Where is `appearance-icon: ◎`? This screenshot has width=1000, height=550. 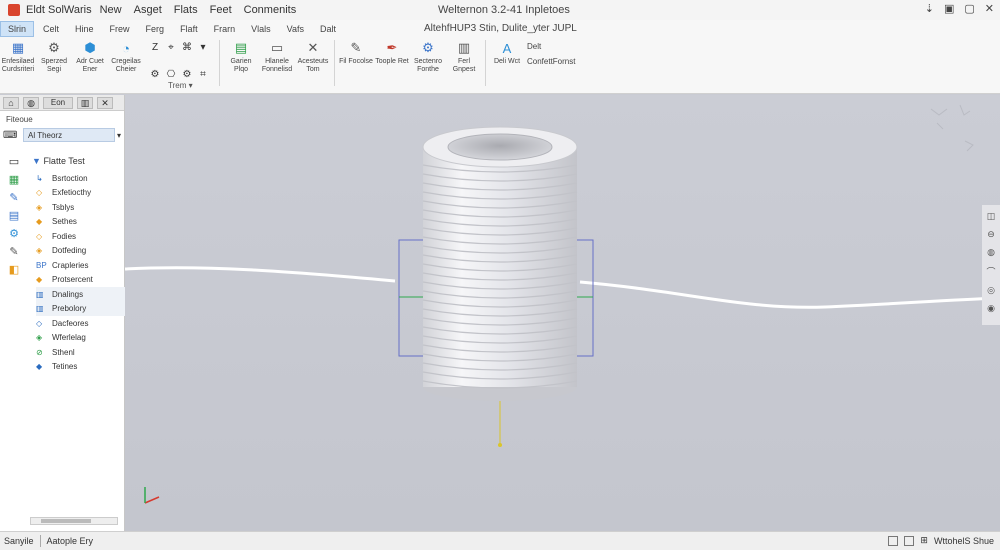 appearance-icon: ◎ is located at coordinates (991, 290).